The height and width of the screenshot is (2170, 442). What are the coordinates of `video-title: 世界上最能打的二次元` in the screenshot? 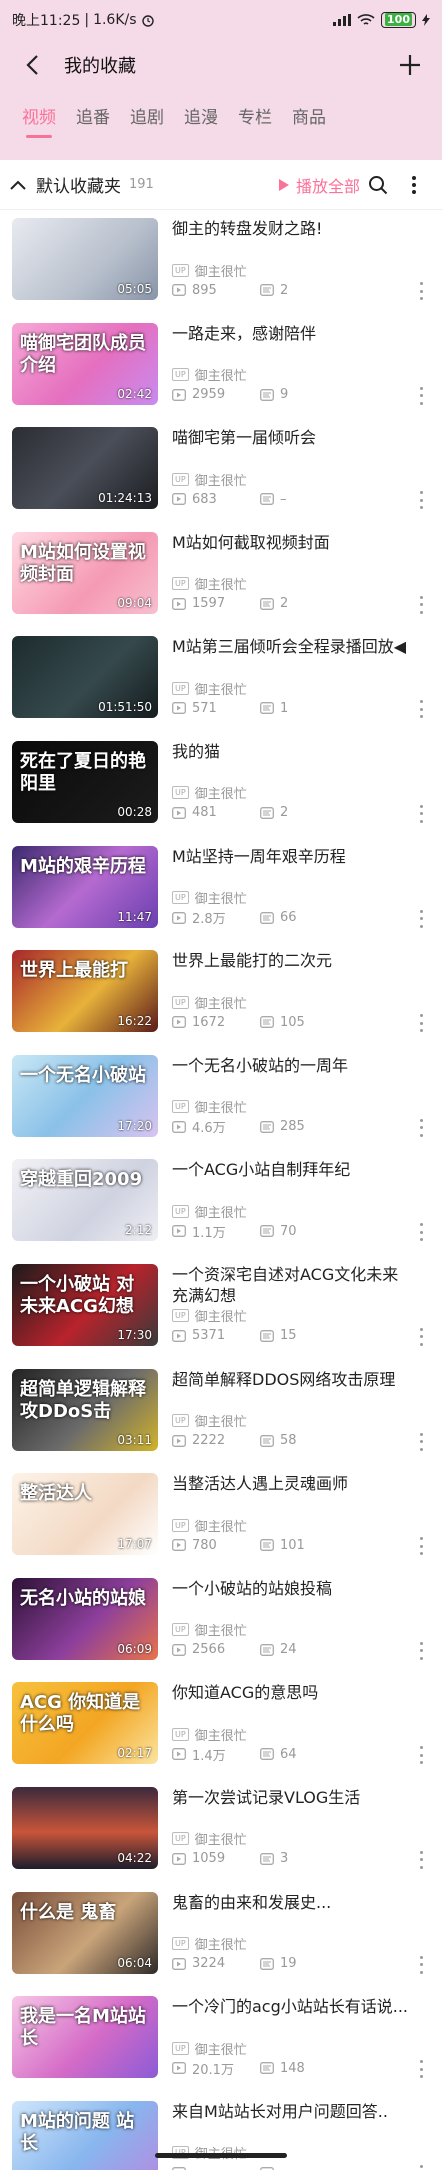 It's located at (303, 960).